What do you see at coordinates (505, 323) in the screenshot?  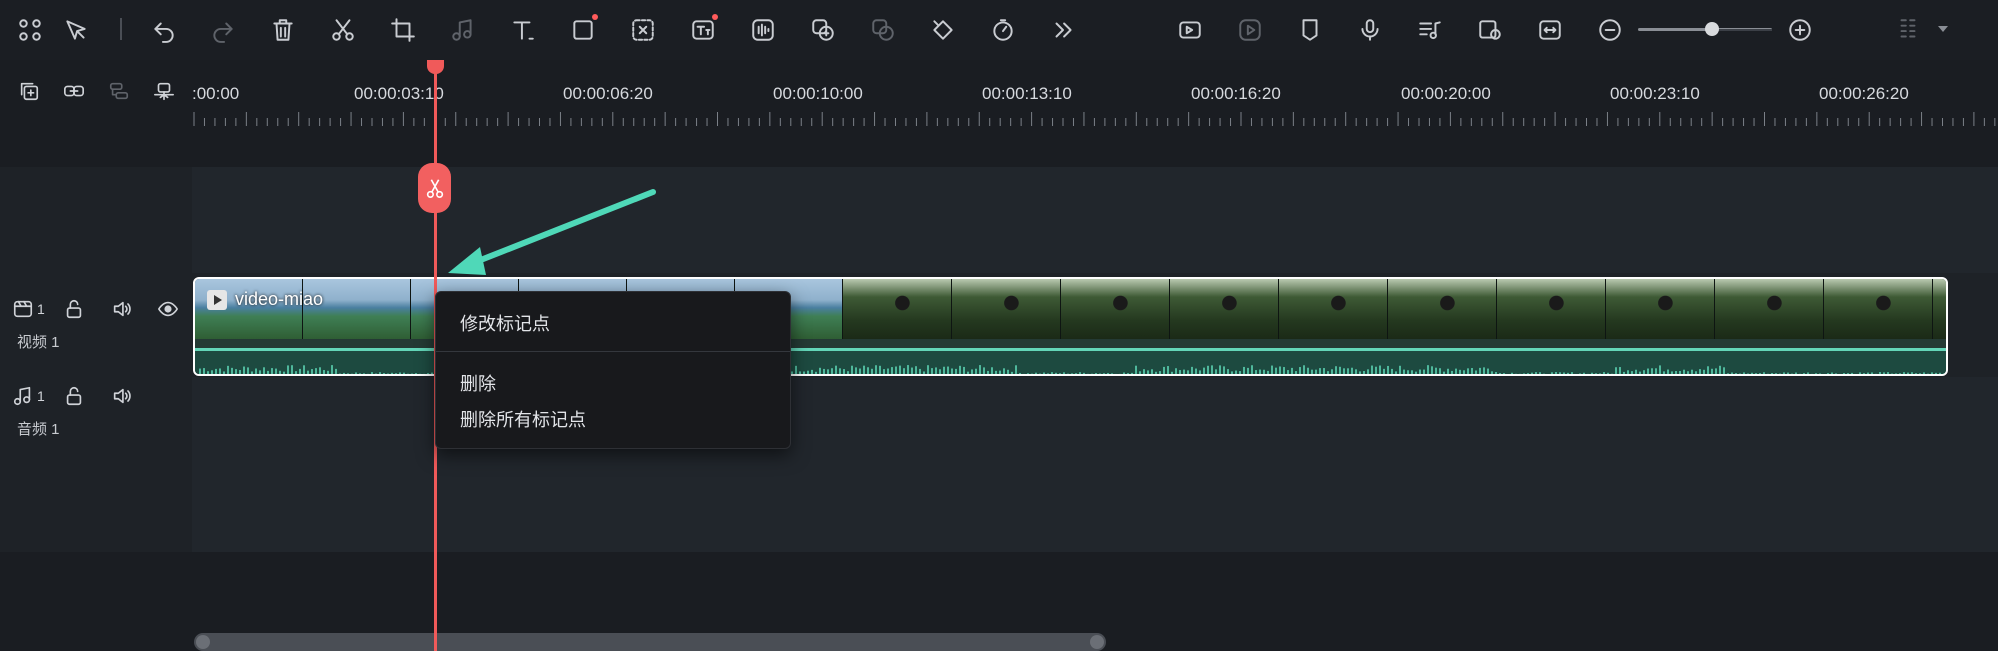 I see `menu-item-edit-marker: 修改标记点` at bounding box center [505, 323].